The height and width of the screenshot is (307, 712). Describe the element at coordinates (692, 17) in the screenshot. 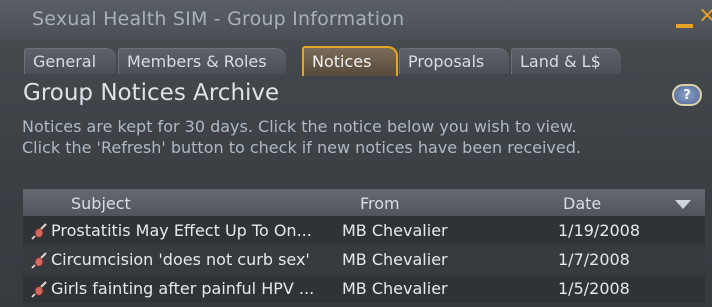

I see `window-controls: ×` at that location.